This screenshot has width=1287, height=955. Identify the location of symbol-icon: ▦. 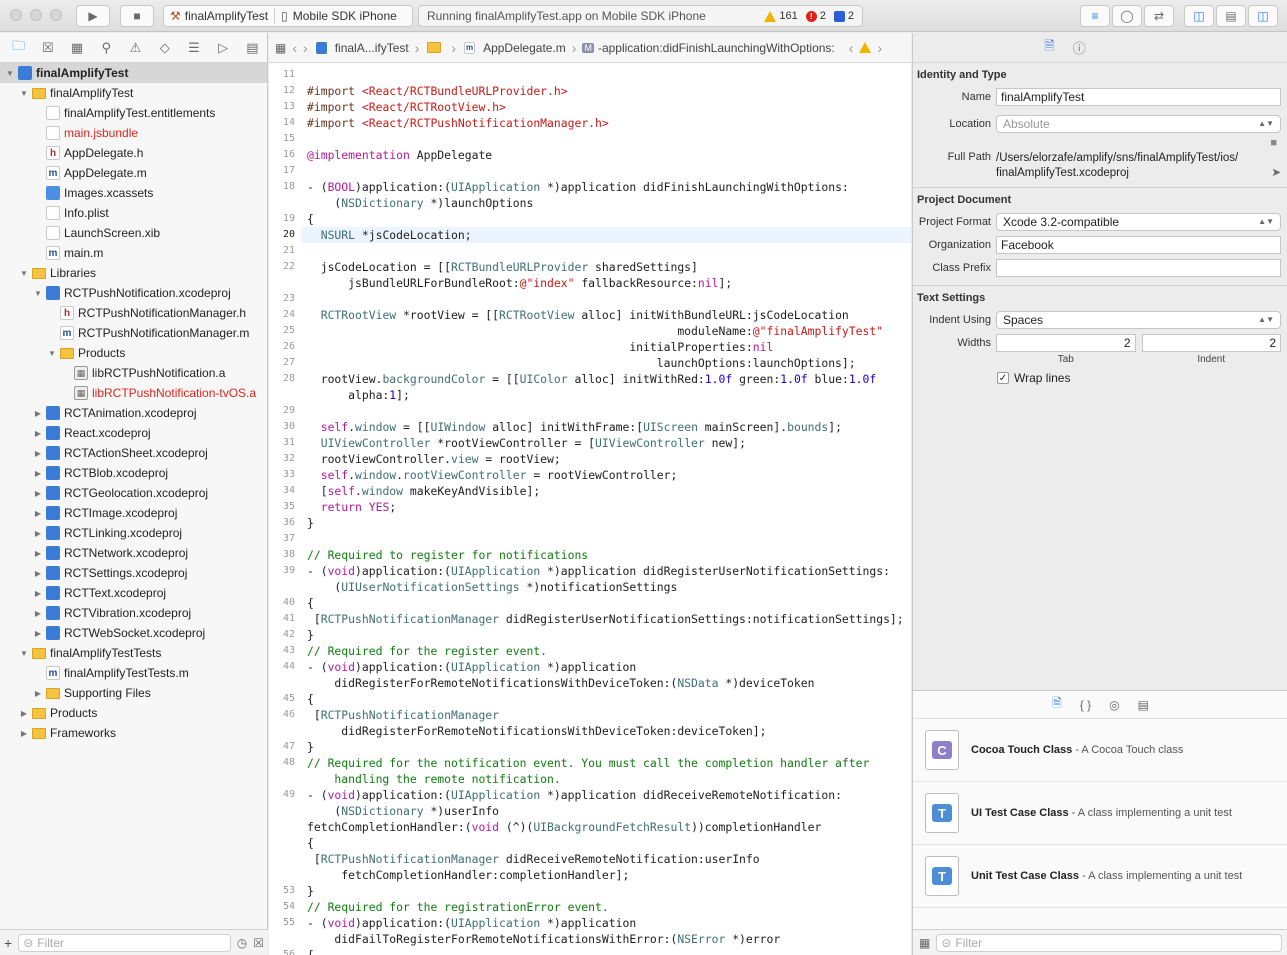
(76, 48).